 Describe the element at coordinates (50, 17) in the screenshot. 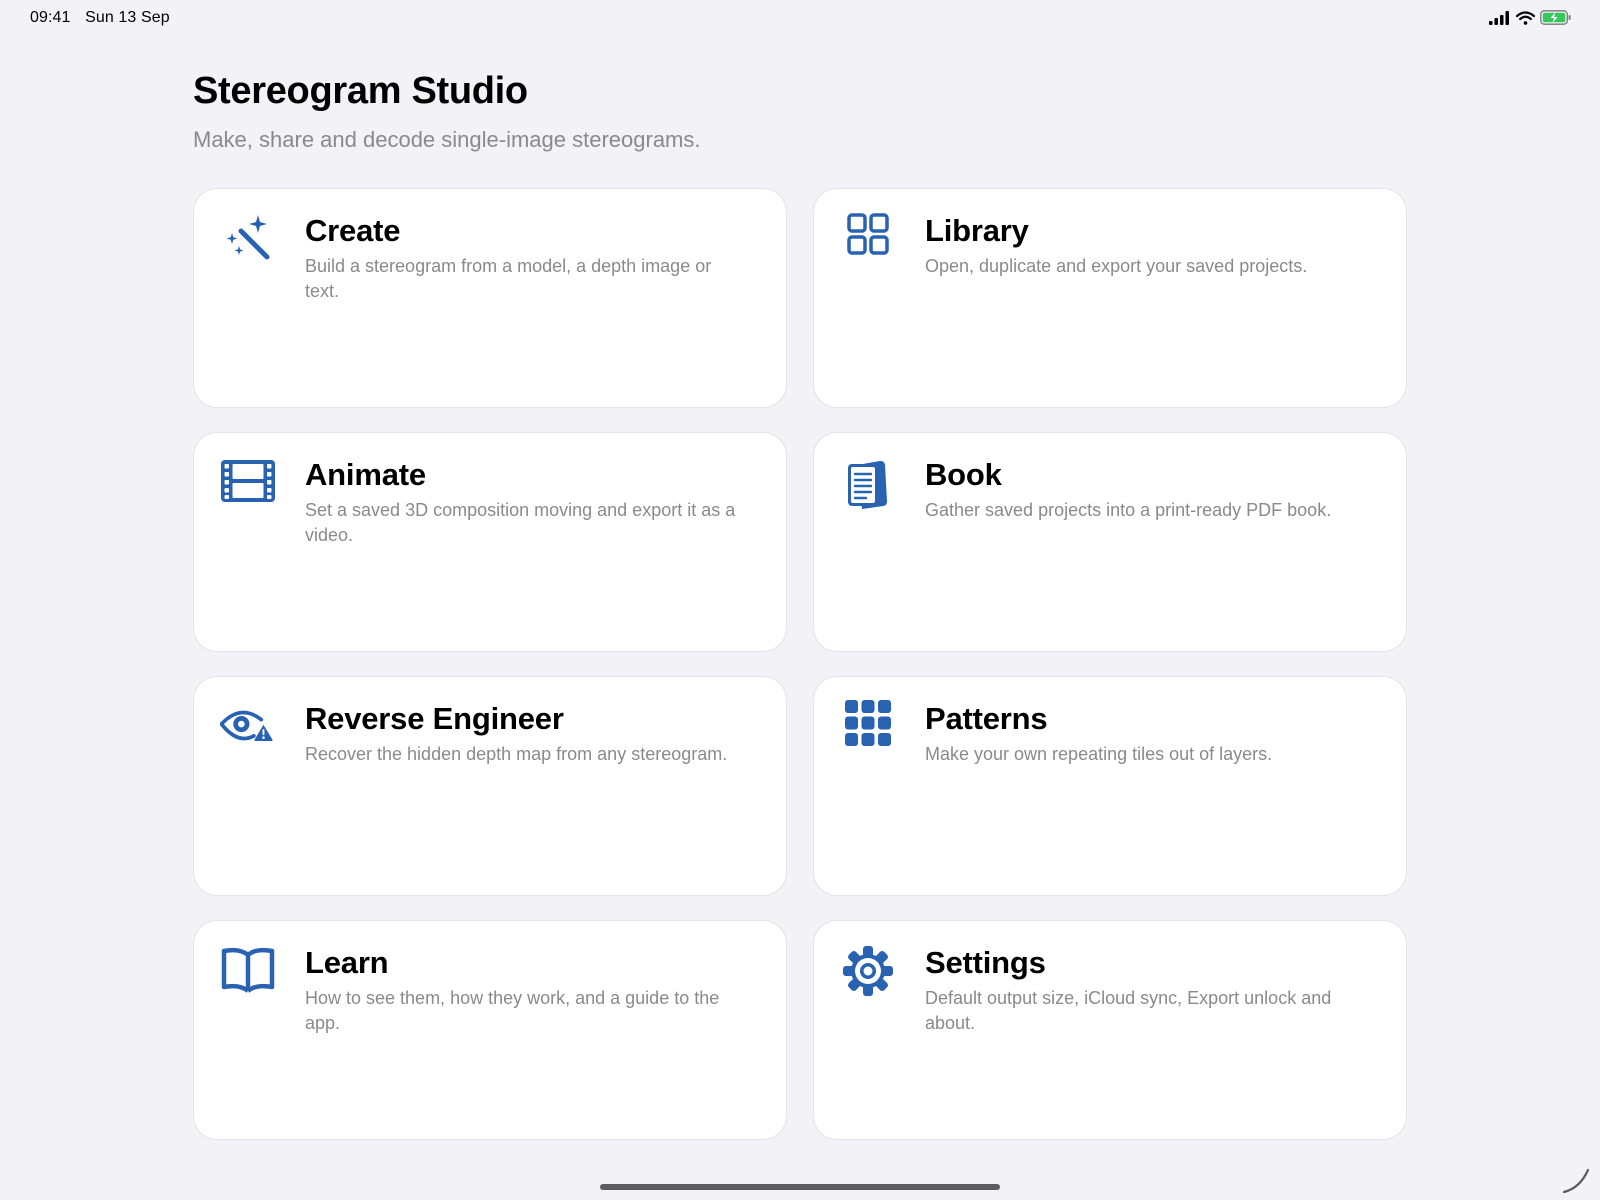

I see `status-time: 09:41` at that location.